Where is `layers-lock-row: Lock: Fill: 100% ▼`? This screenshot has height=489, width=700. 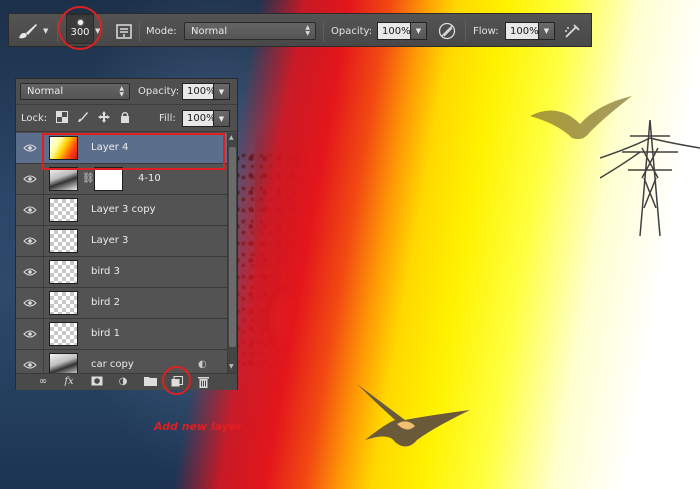
layers-lock-row: Lock: Fill: 100% ▼ is located at coordinates (126, 119).